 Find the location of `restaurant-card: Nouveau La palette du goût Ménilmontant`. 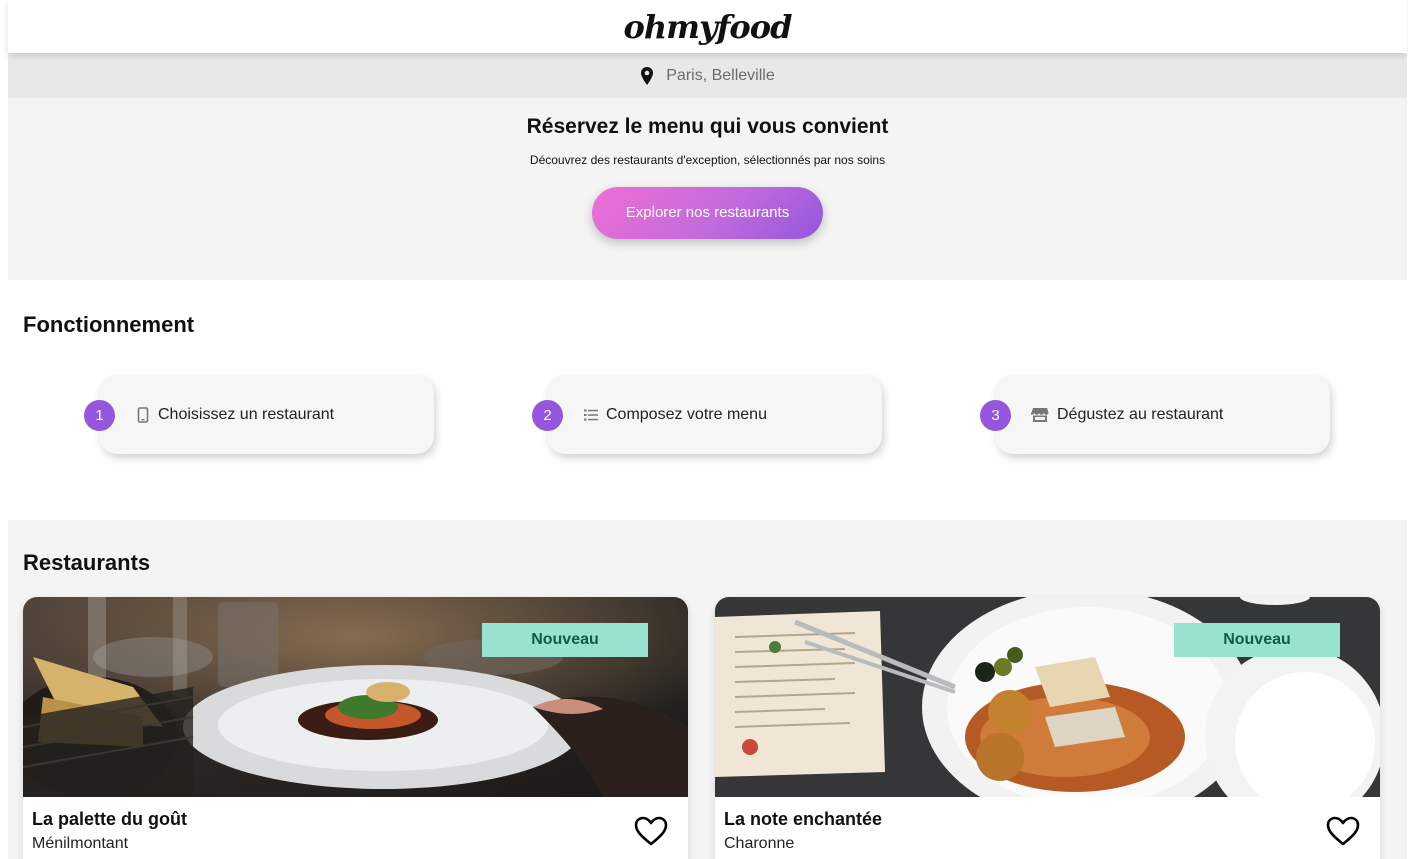

restaurant-card: Nouveau La palette du goût Ménilmontant is located at coordinates (355, 728).